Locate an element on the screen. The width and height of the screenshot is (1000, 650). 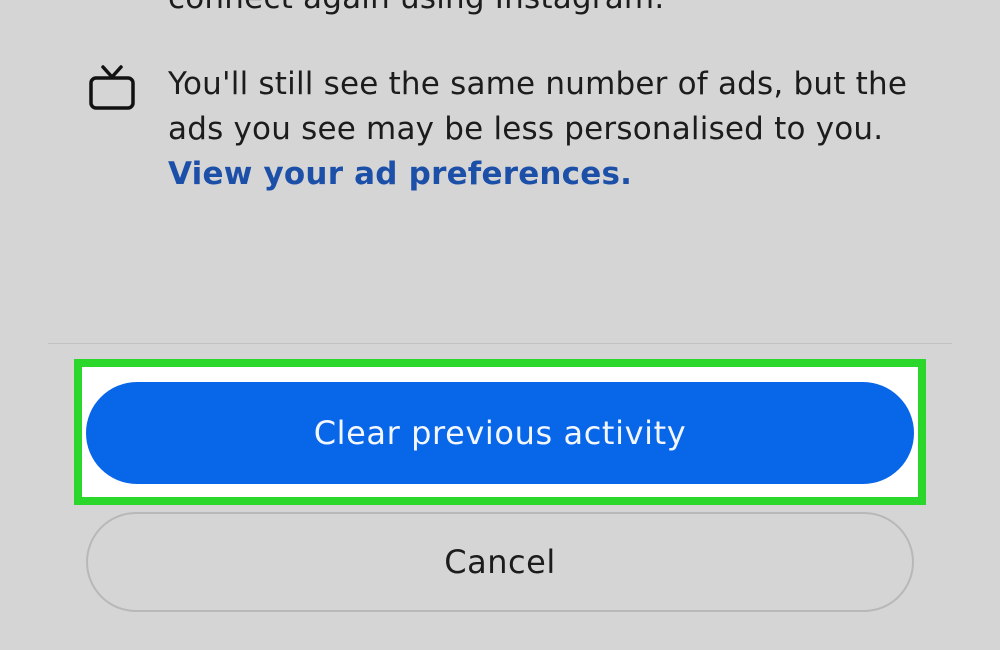
cancel-button: Cancel is located at coordinates (500, 562).